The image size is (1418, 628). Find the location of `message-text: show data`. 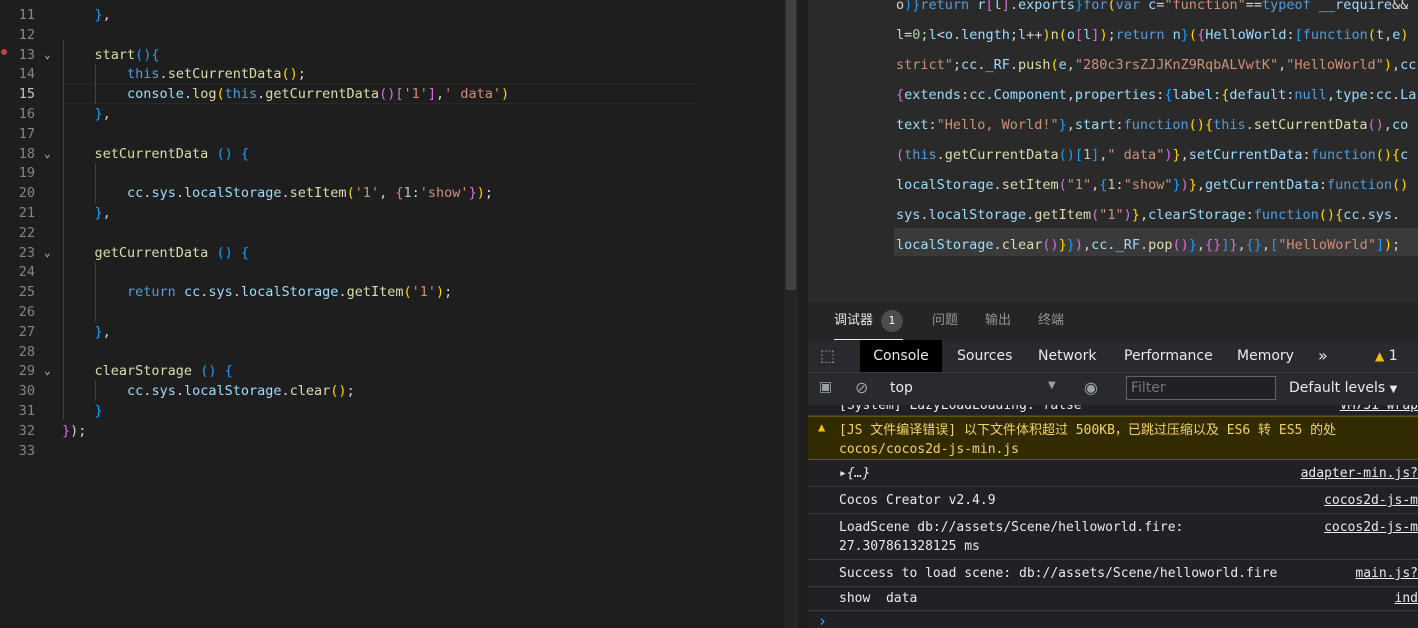

message-text: show data is located at coordinates (878, 598).